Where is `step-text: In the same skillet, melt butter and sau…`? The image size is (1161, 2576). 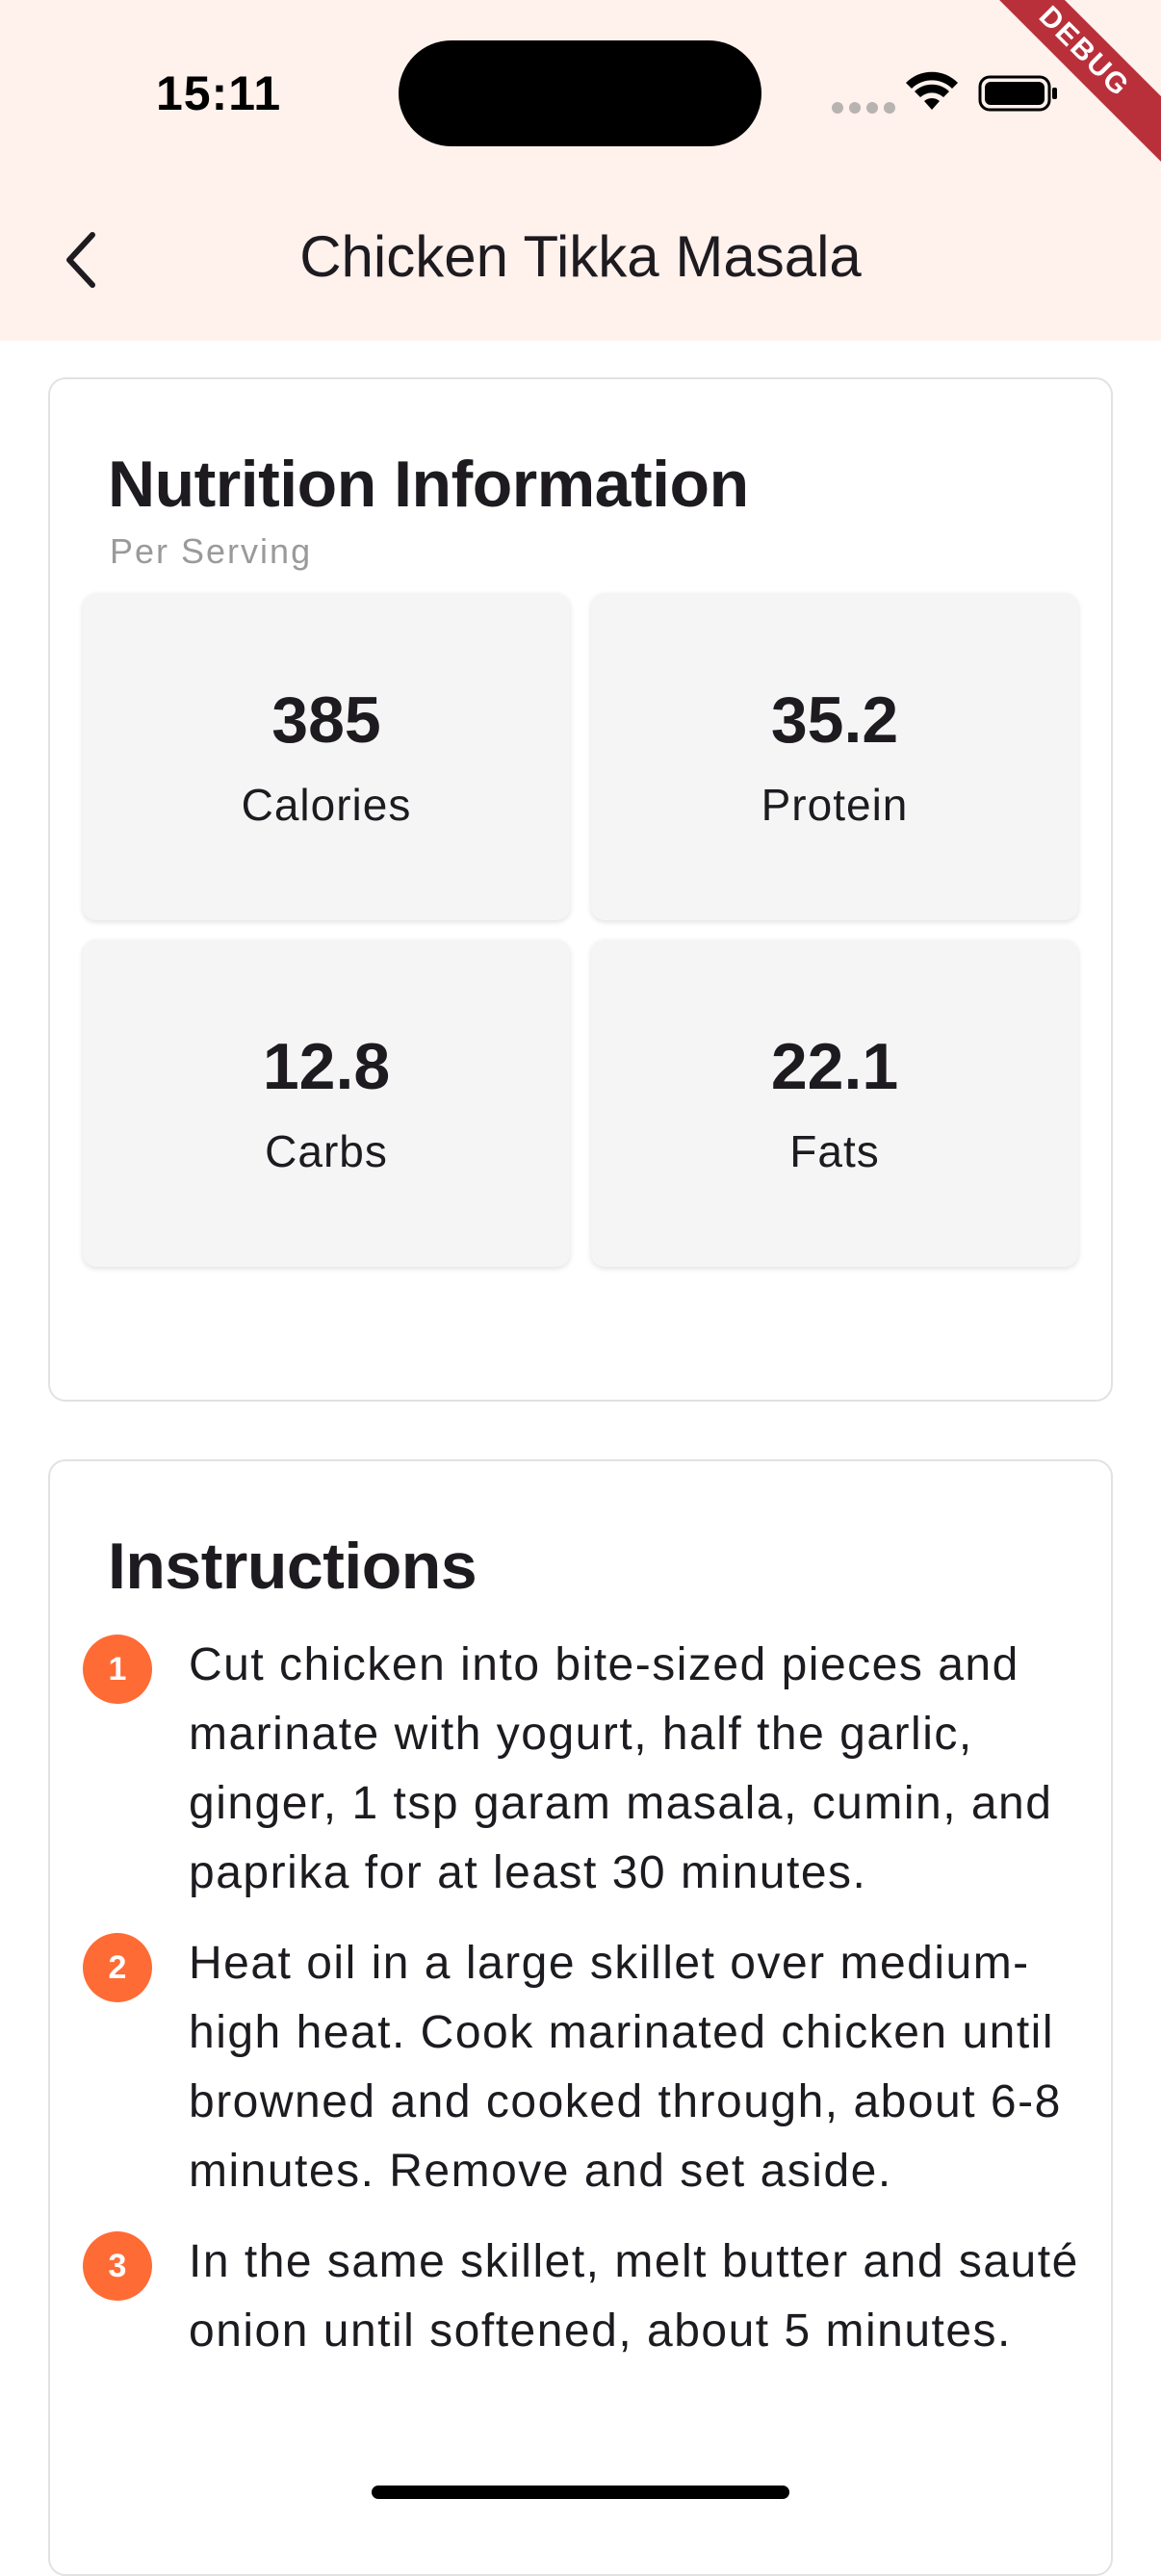
step-text: In the same skillet, melt butter and sau… is located at coordinates (634, 2297).